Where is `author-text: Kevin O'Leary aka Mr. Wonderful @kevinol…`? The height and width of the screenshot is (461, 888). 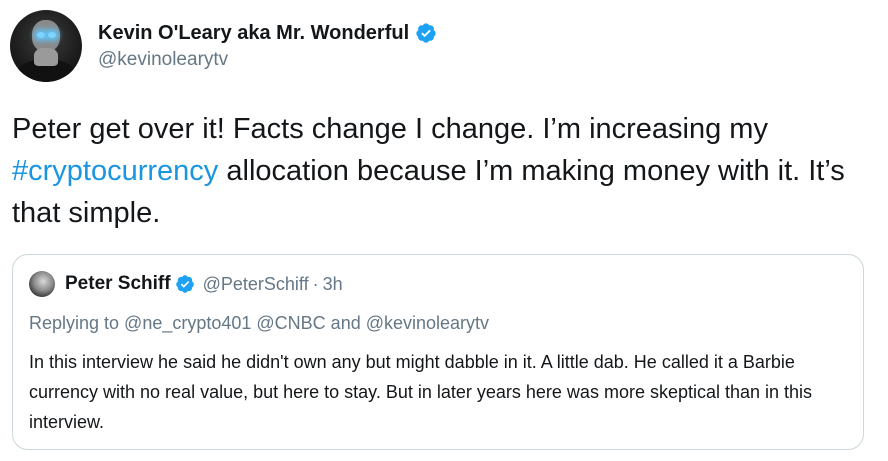
author-text: Kevin O'Leary aka Mr. Wonderful @kevinol… is located at coordinates (267, 46).